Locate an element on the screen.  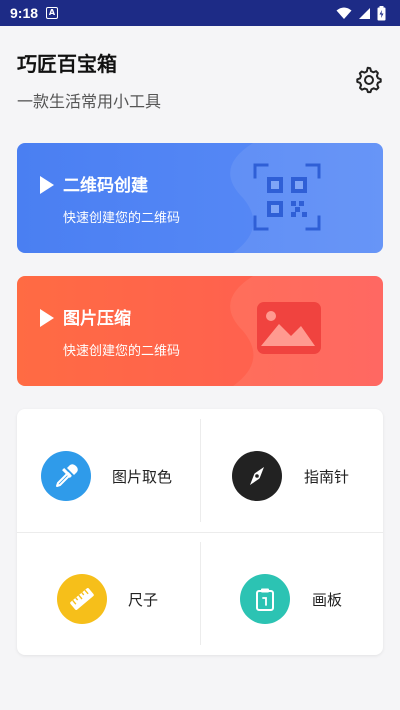
compass-icon is located at coordinates (257, 476).